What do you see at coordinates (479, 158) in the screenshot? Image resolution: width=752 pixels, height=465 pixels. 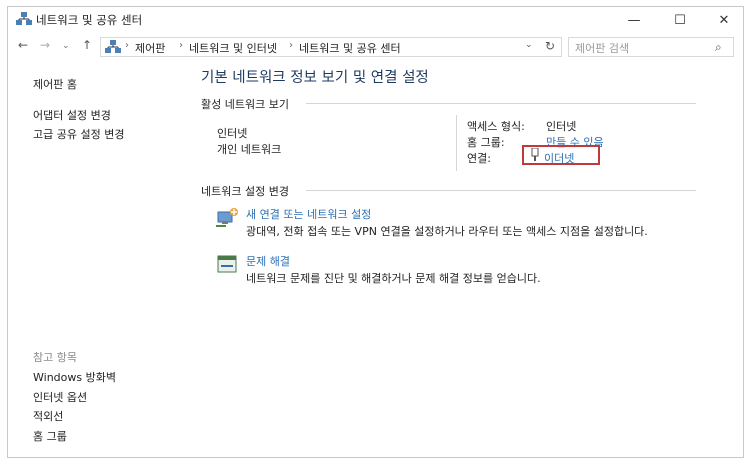 I see `connection-label: 연결:` at bounding box center [479, 158].